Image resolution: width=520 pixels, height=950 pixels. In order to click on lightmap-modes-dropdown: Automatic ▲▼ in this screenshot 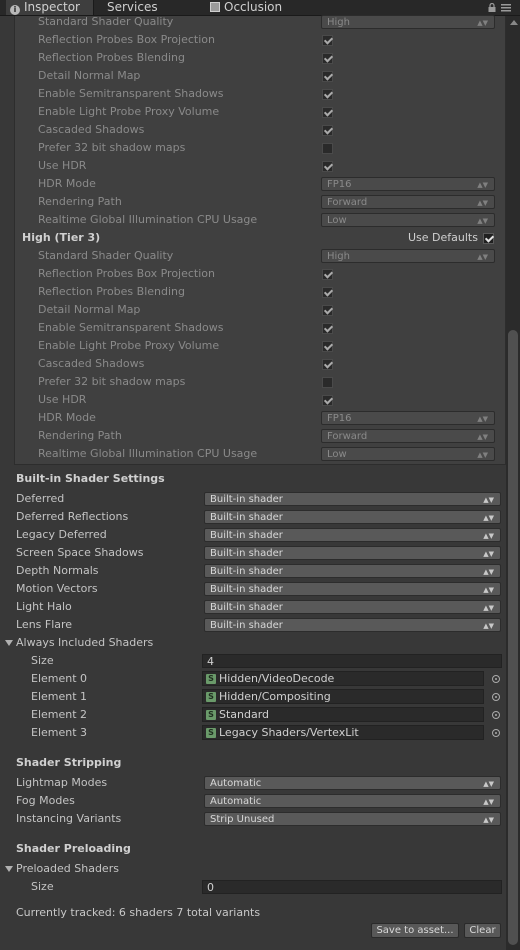, I will do `click(352, 783)`.